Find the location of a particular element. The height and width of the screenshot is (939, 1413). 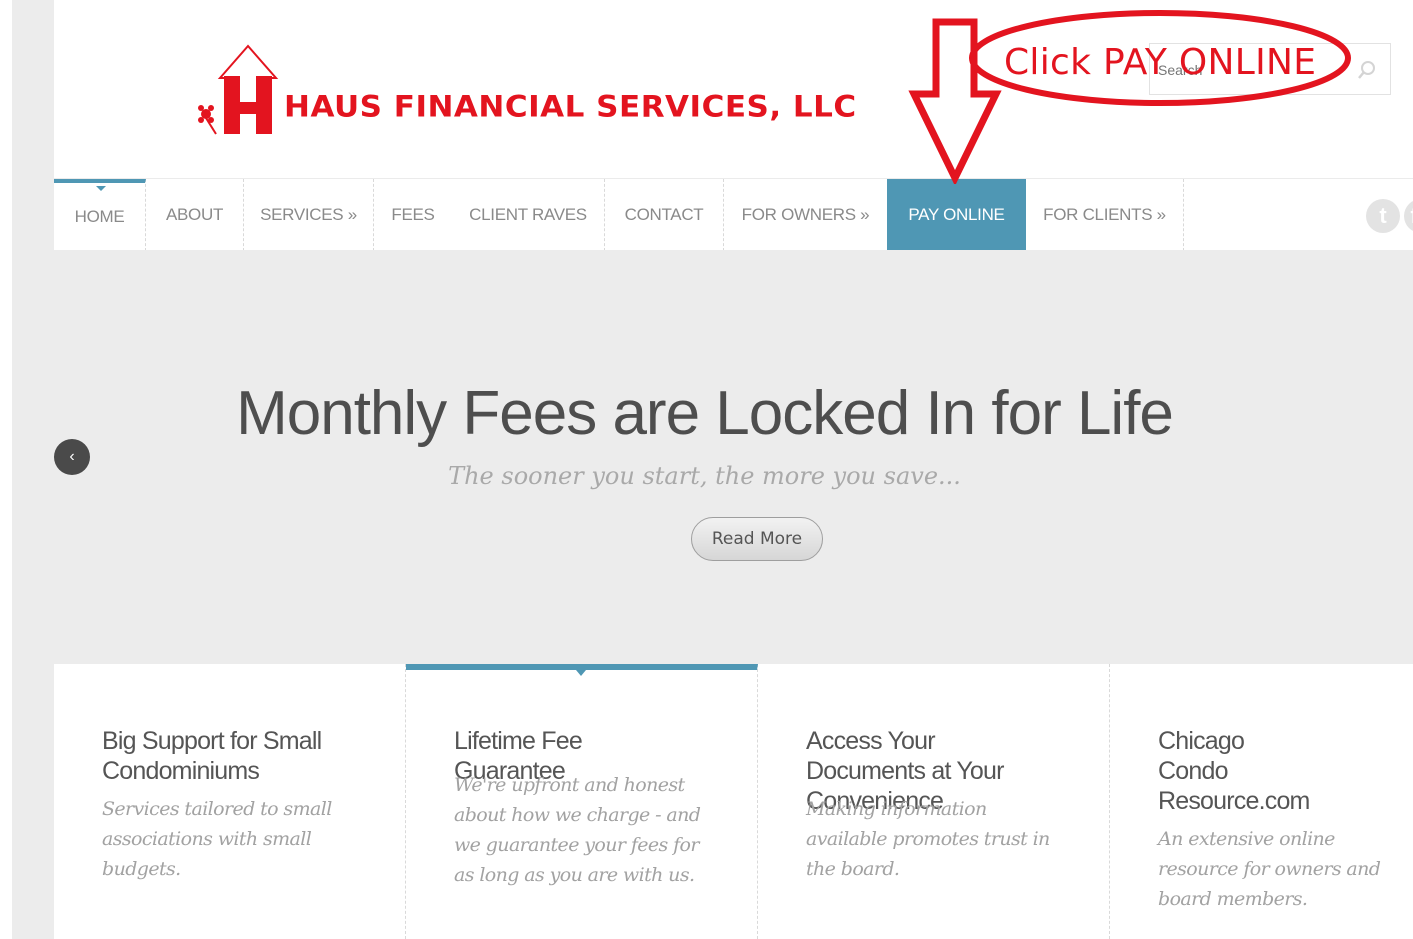

nav-item-pay-online: PAY ONLINE is located at coordinates (956, 215).